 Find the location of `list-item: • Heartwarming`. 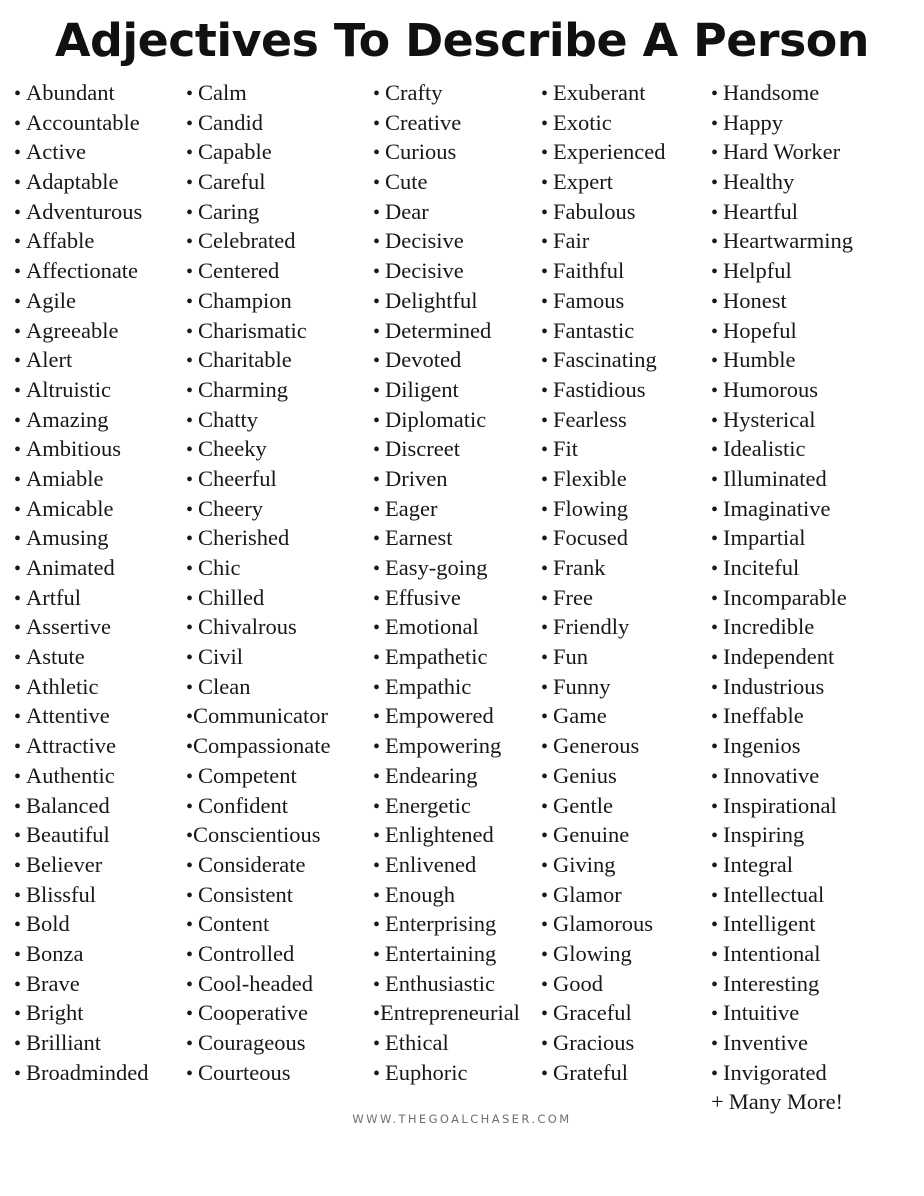

list-item: • Heartwarming is located at coordinates (810, 241).